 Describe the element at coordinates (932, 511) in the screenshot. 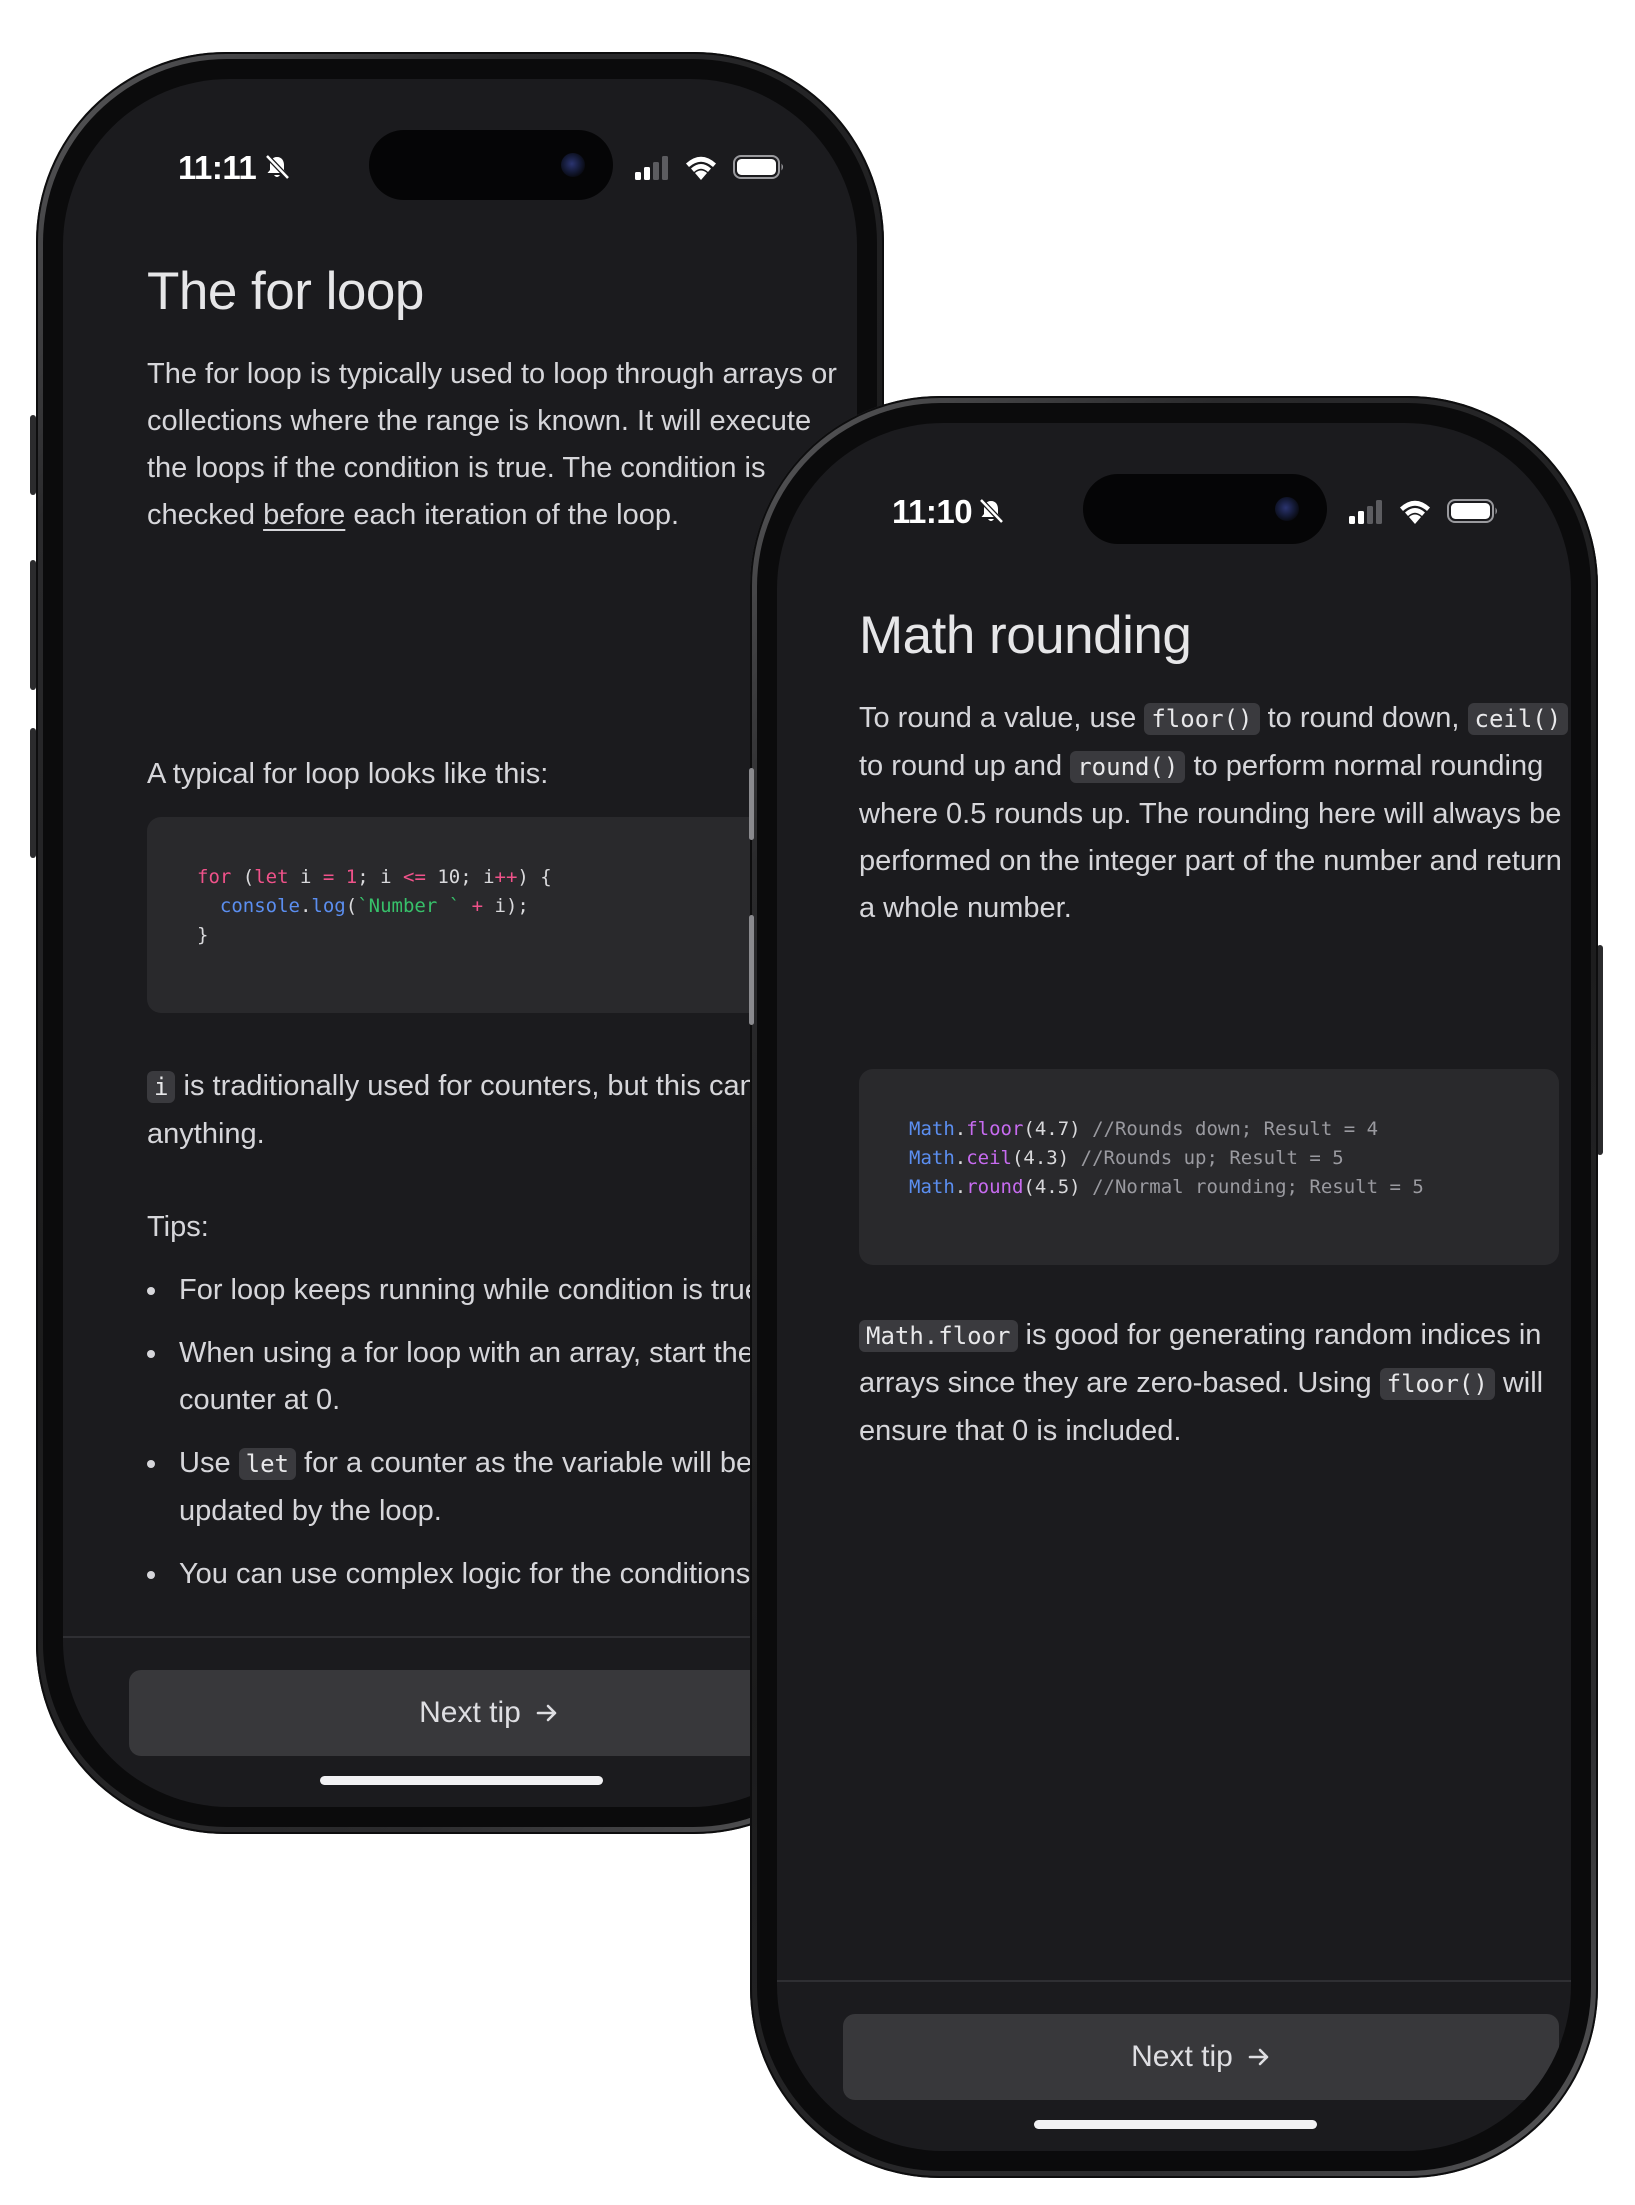

I see `status-time: 11:10` at that location.